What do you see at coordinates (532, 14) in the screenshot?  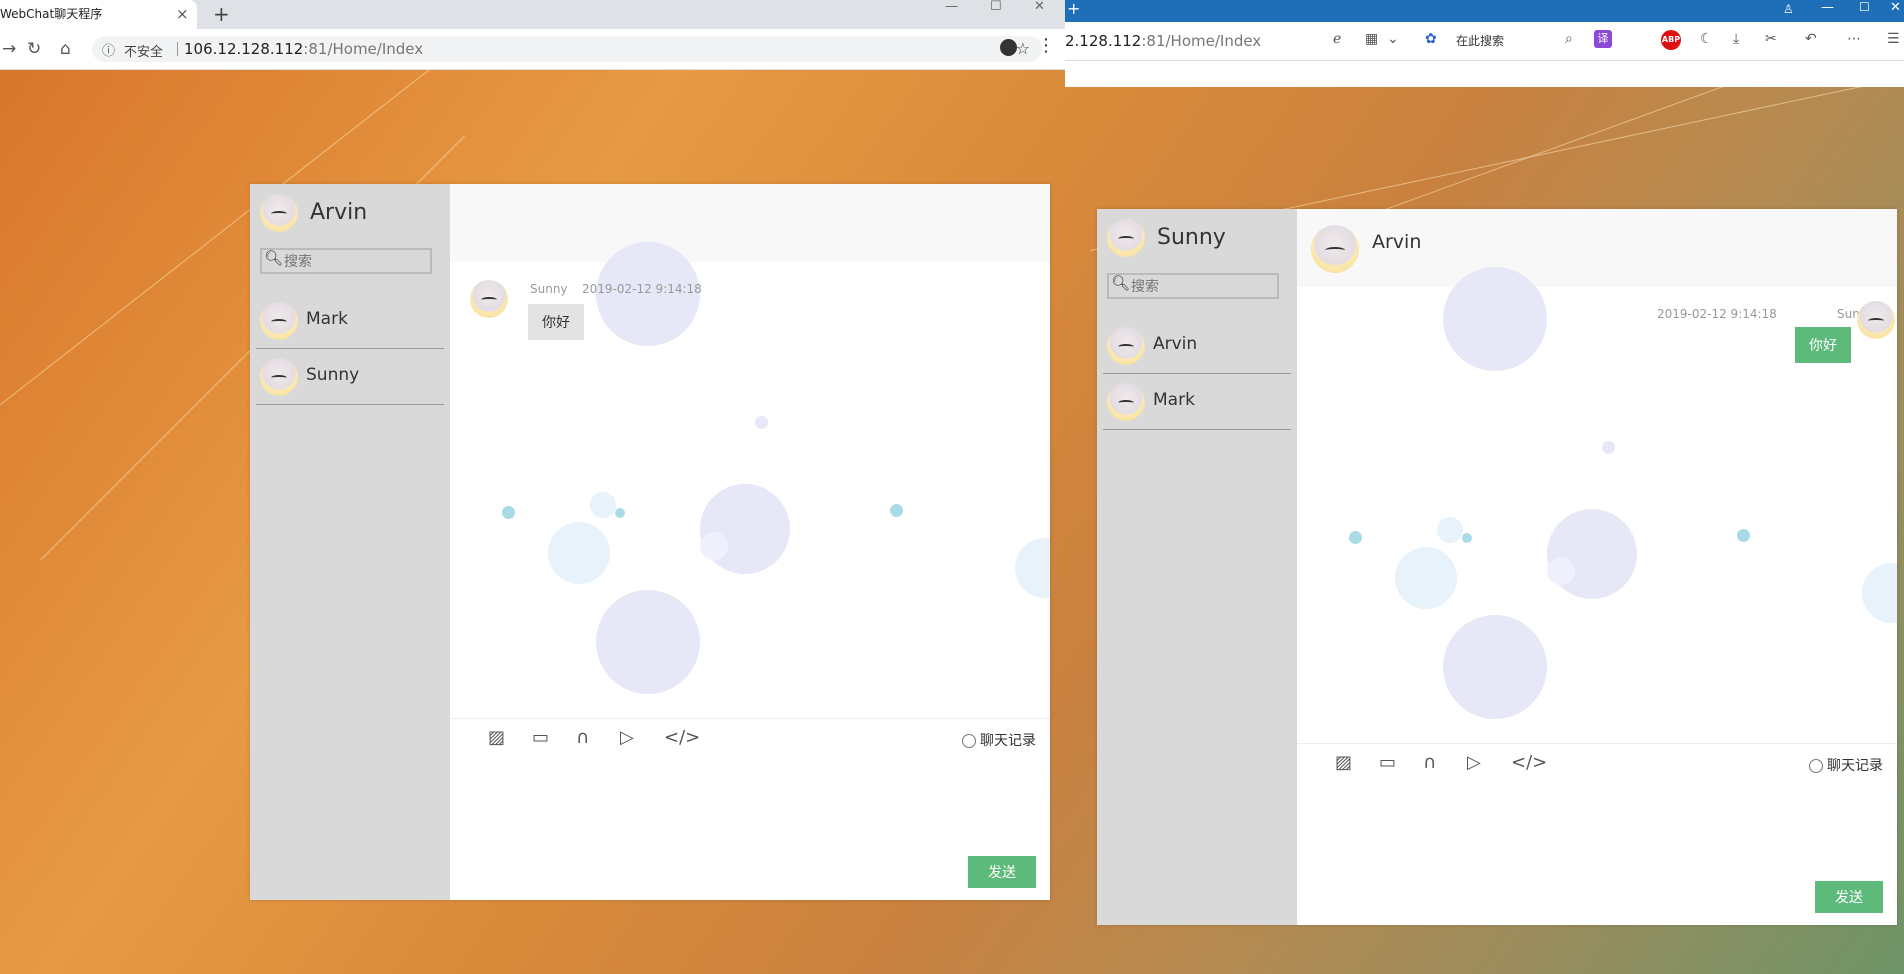 I see `tab-strip: WebChat聊天程序 × + — ☐ ✕` at bounding box center [532, 14].